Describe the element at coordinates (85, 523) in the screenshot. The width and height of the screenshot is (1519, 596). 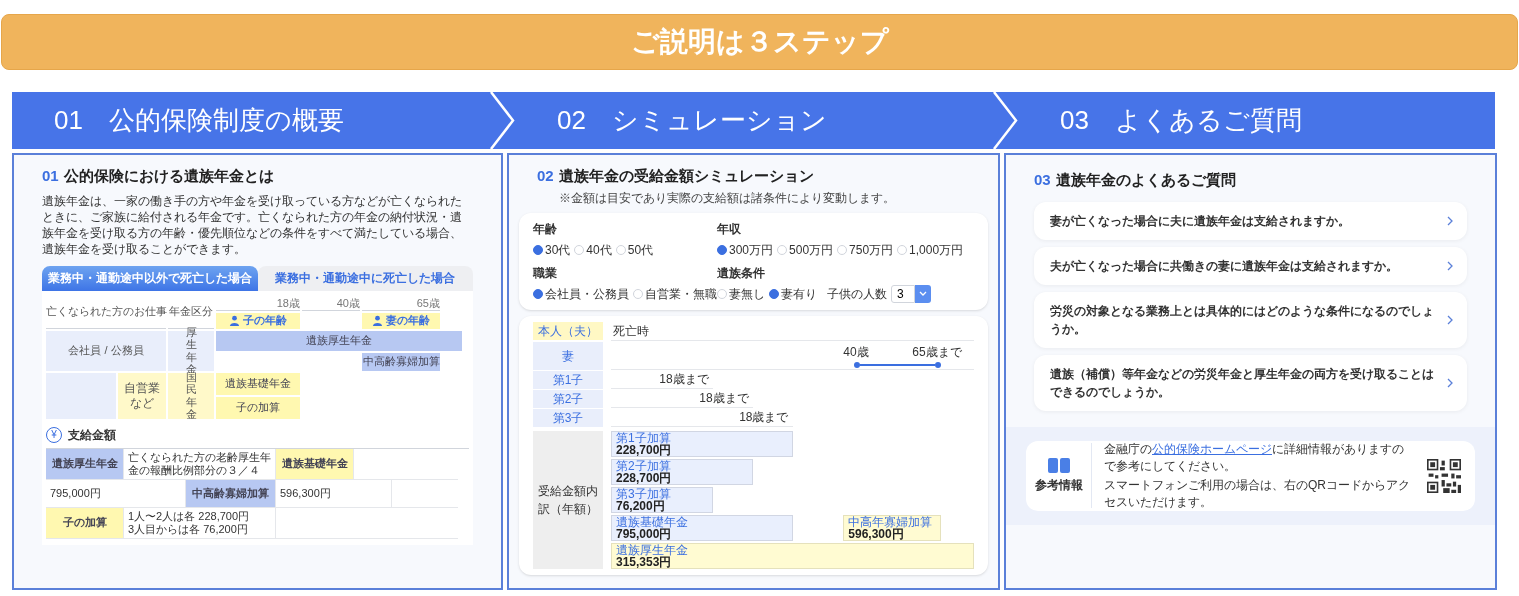
I see `table-cell: 子の加算` at that location.